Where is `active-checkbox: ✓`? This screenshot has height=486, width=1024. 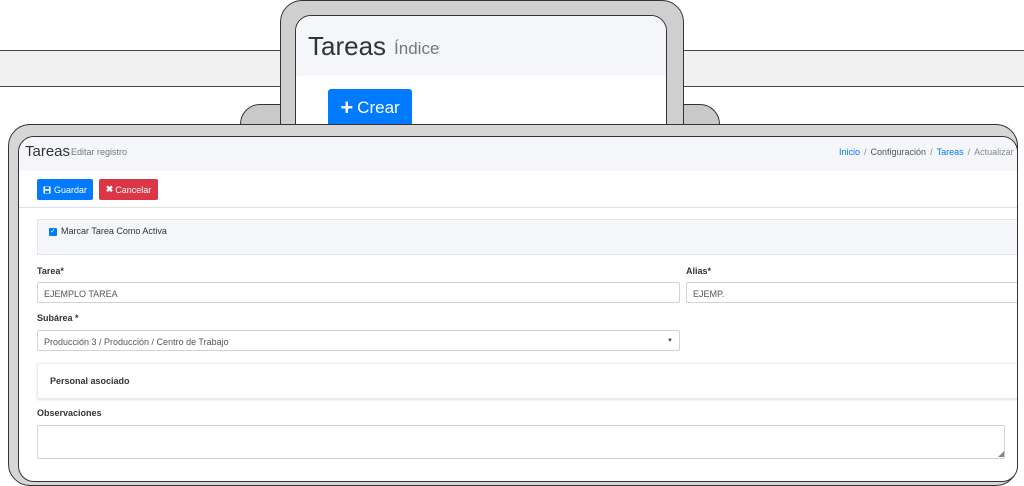 active-checkbox: ✓ is located at coordinates (53, 232).